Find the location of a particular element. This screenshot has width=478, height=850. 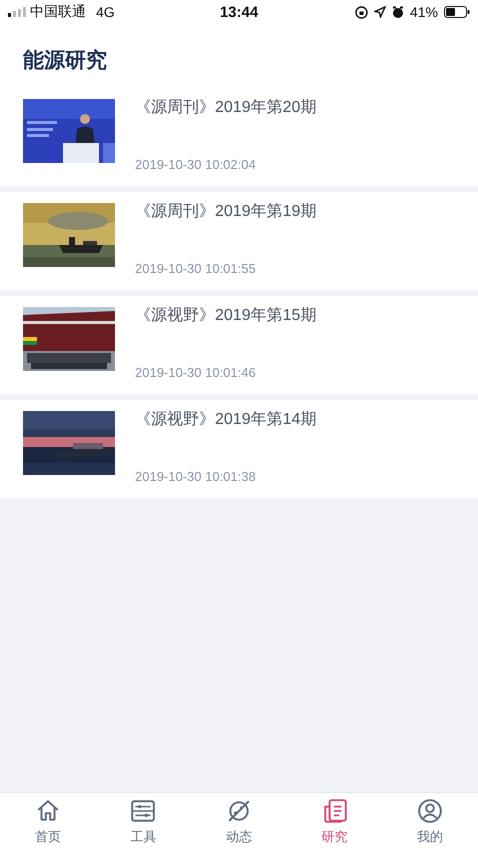

tab: 我的 is located at coordinates (430, 821).